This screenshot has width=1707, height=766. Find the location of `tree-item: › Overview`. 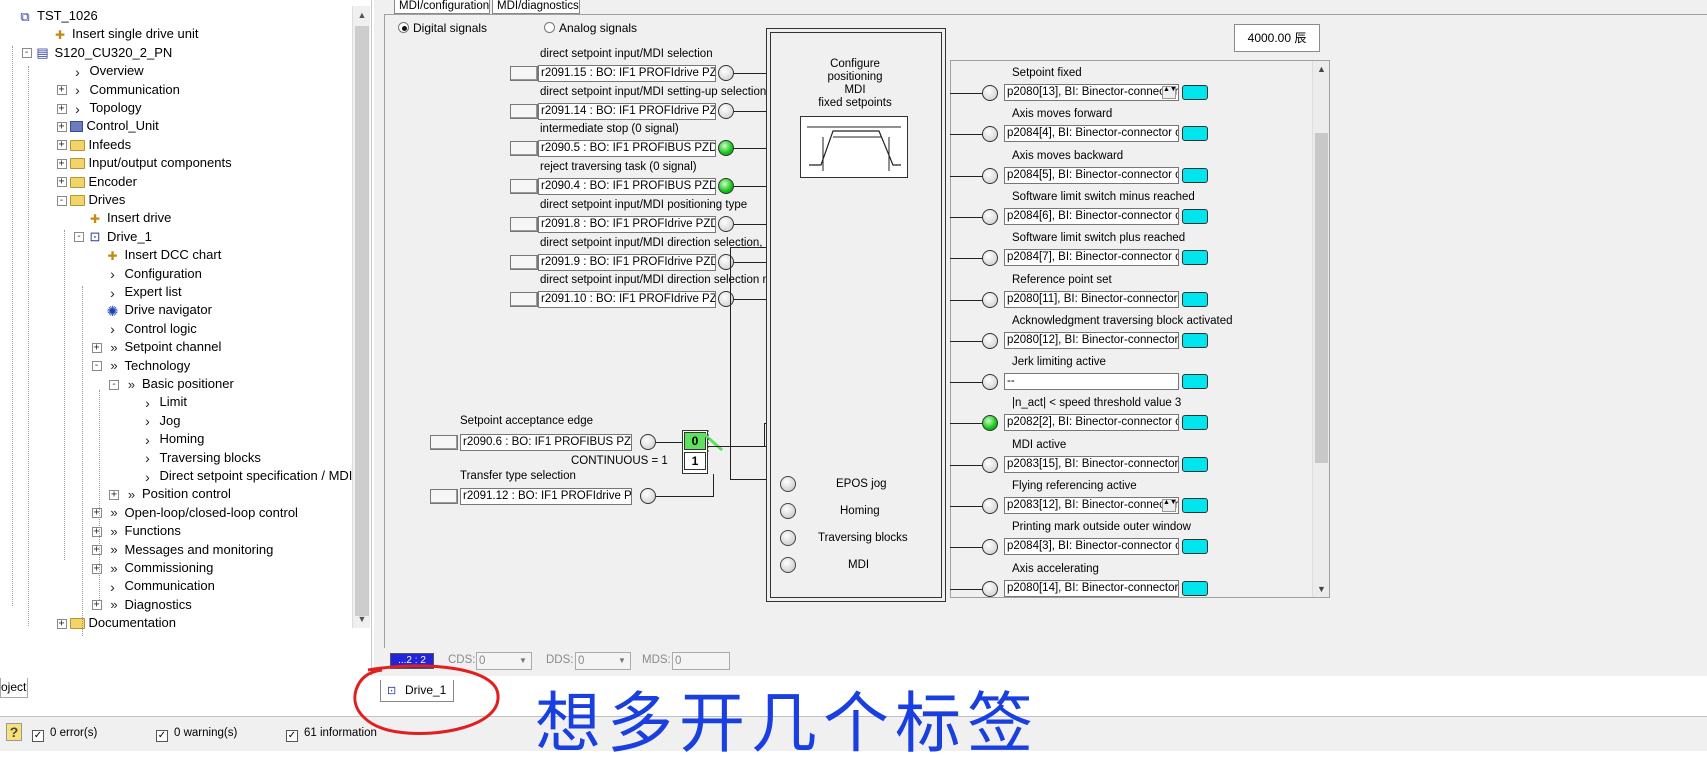

tree-item: › Overview is located at coordinates (100, 71).